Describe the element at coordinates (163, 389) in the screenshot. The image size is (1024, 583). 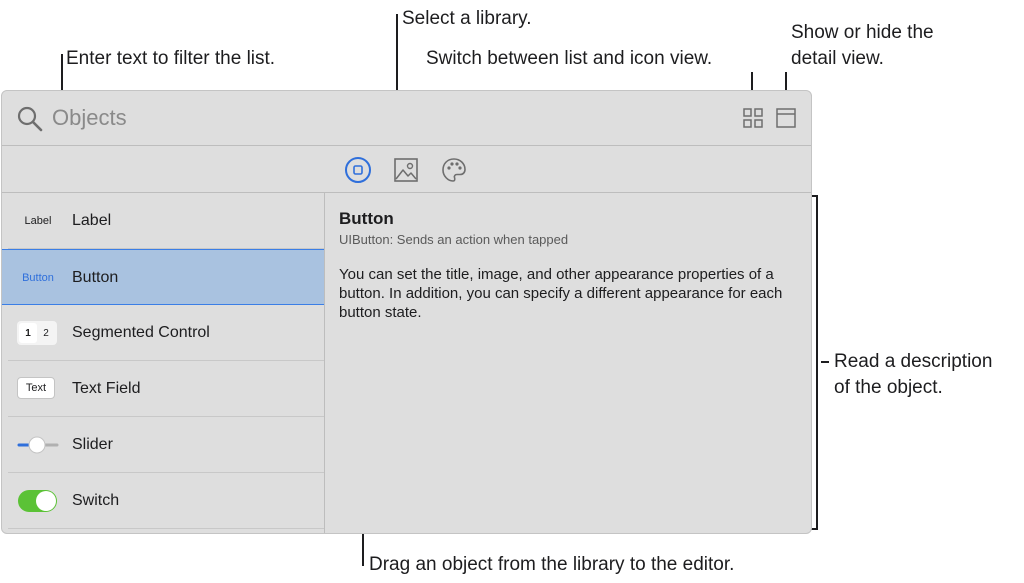
I see `list-item-text-field: Text Text Field` at that location.